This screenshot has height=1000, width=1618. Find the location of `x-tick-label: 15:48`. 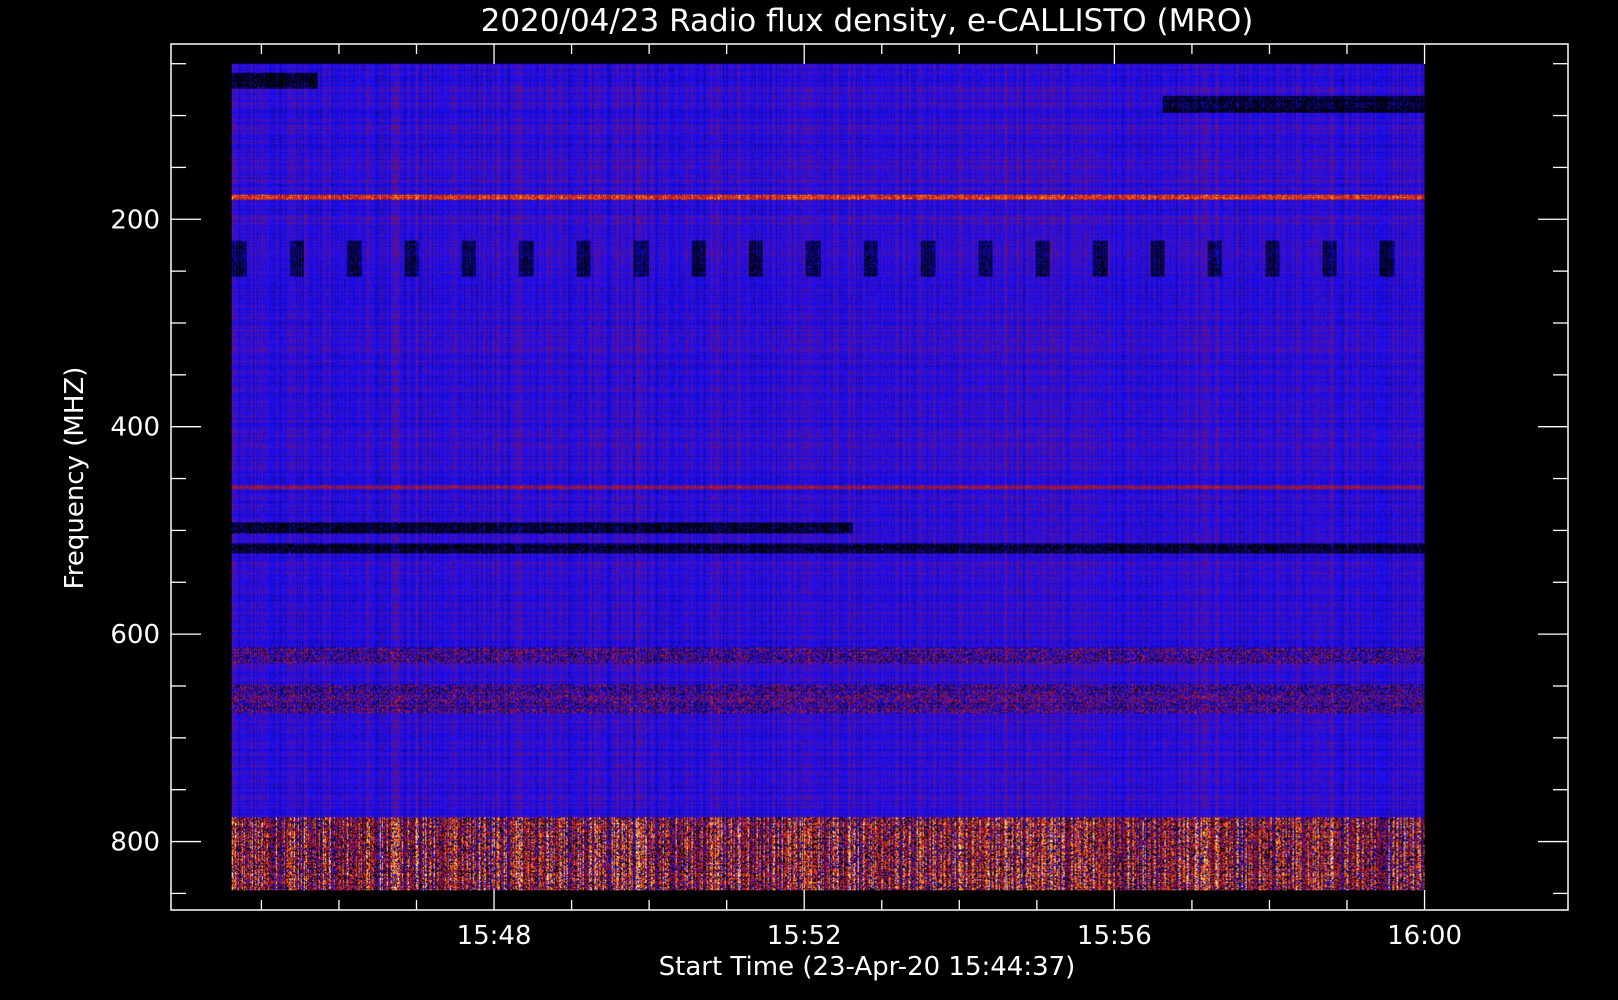

x-tick-label: 15:48 is located at coordinates (494, 936).